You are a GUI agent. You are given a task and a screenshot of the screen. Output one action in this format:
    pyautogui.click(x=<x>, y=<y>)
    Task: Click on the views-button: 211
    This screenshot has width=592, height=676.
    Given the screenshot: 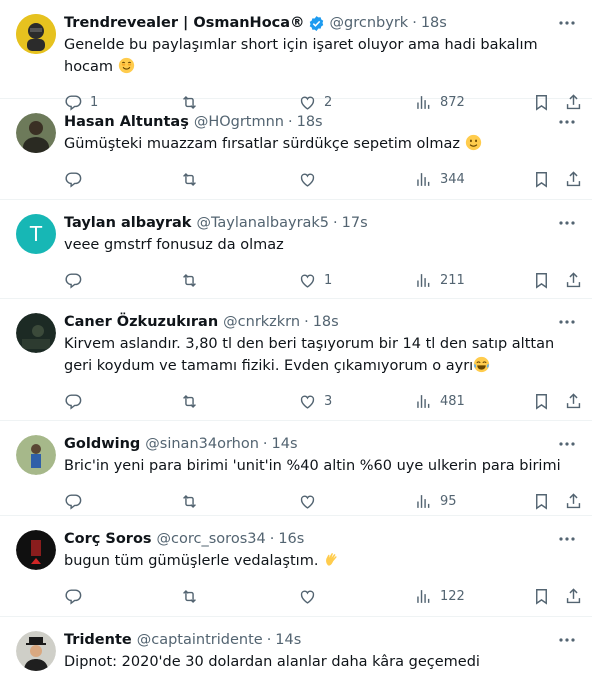 What is the action you would take?
    pyautogui.click(x=439, y=280)
    